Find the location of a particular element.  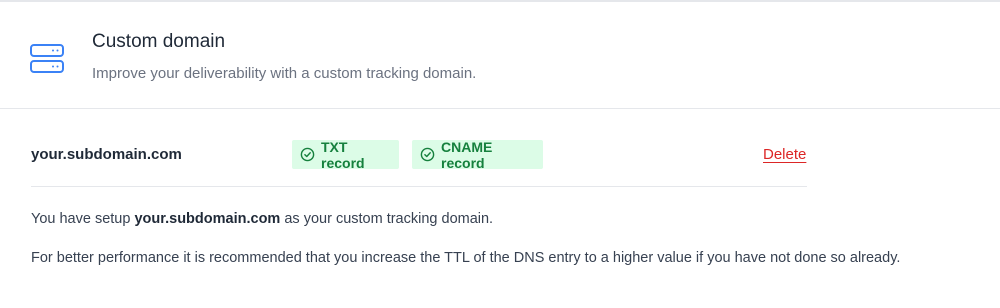

domain-name: your.subdomain.com is located at coordinates (106, 154).